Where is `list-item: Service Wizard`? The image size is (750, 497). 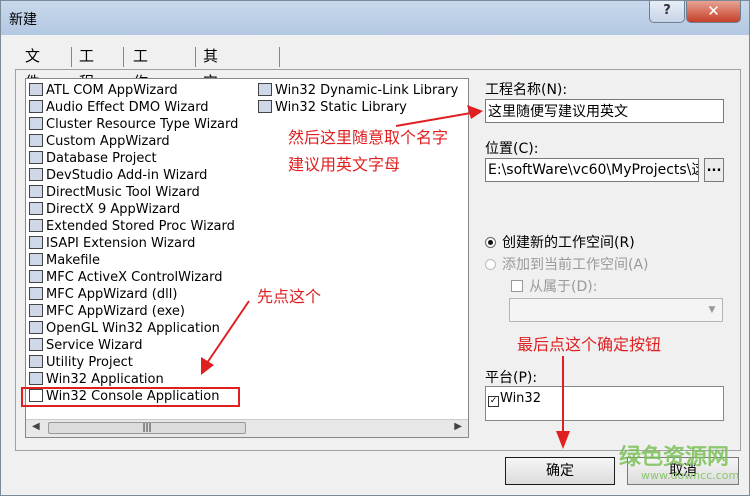
list-item: Service Wizard is located at coordinates (86, 345).